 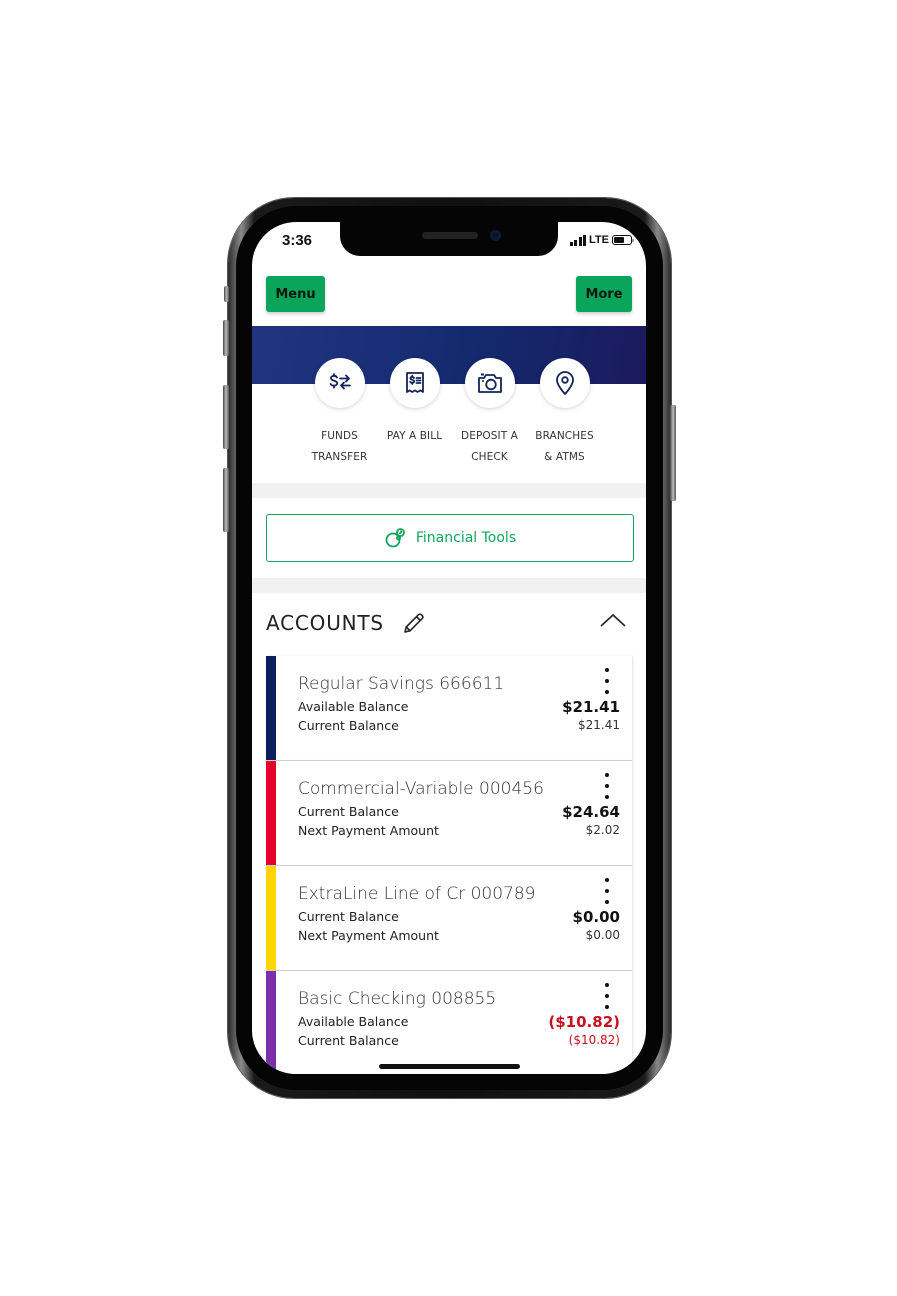 What do you see at coordinates (489, 383) in the screenshot?
I see `camera-icon` at bounding box center [489, 383].